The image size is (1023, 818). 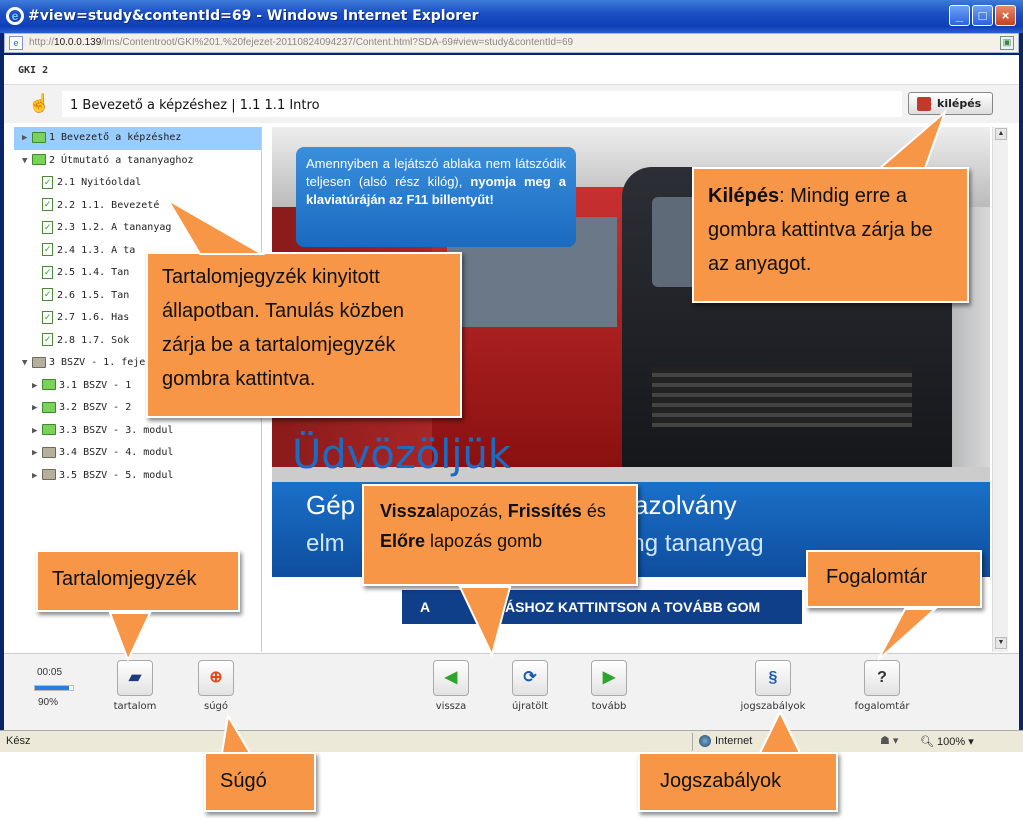 I want to click on status-bar: Kész Internet ☗ ▾ 🔍︎ 100% ▾, so click(x=511, y=741).